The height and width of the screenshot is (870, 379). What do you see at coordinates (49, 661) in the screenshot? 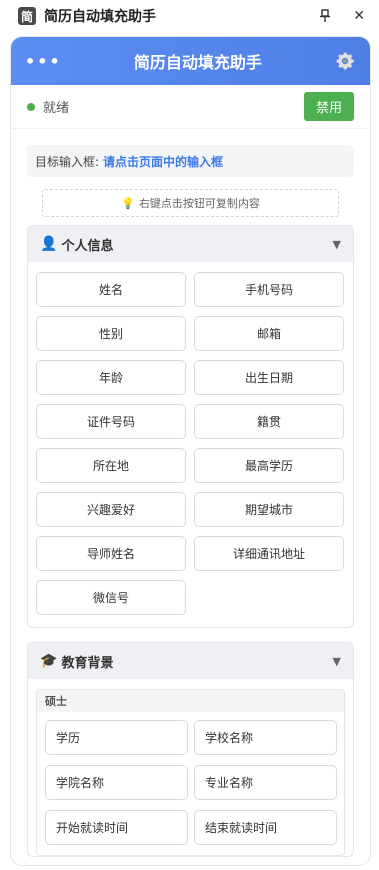
I see `graduation-cap-icon: 🎓` at bounding box center [49, 661].